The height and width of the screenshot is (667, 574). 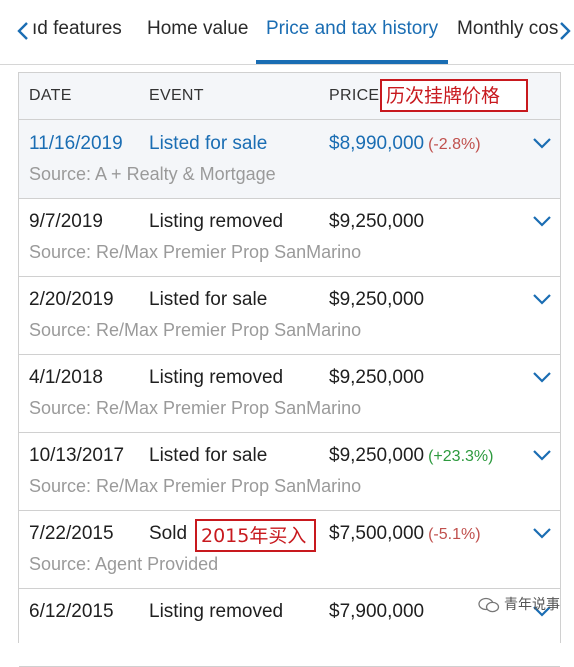 What do you see at coordinates (454, 144) in the screenshot?
I see `price-change: (-2.8%)` at bounding box center [454, 144].